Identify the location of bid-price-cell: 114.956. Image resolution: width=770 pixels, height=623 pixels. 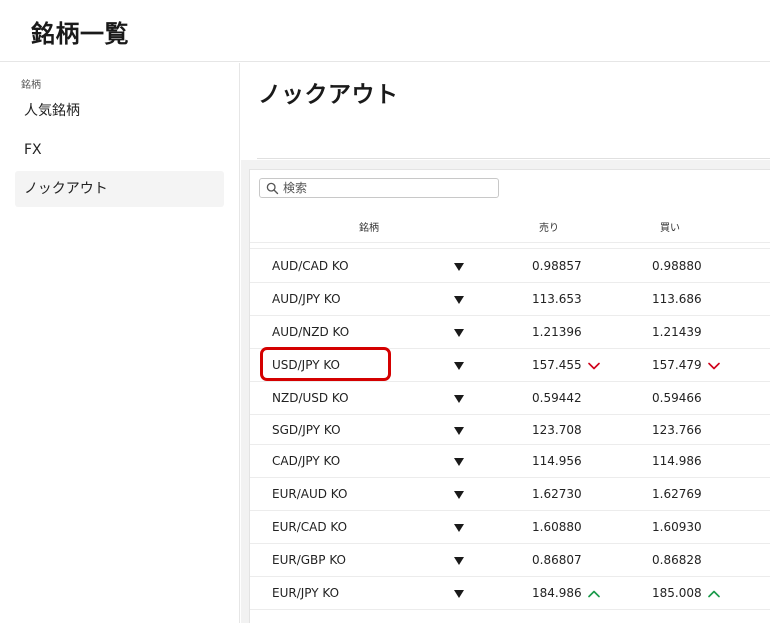
(557, 461).